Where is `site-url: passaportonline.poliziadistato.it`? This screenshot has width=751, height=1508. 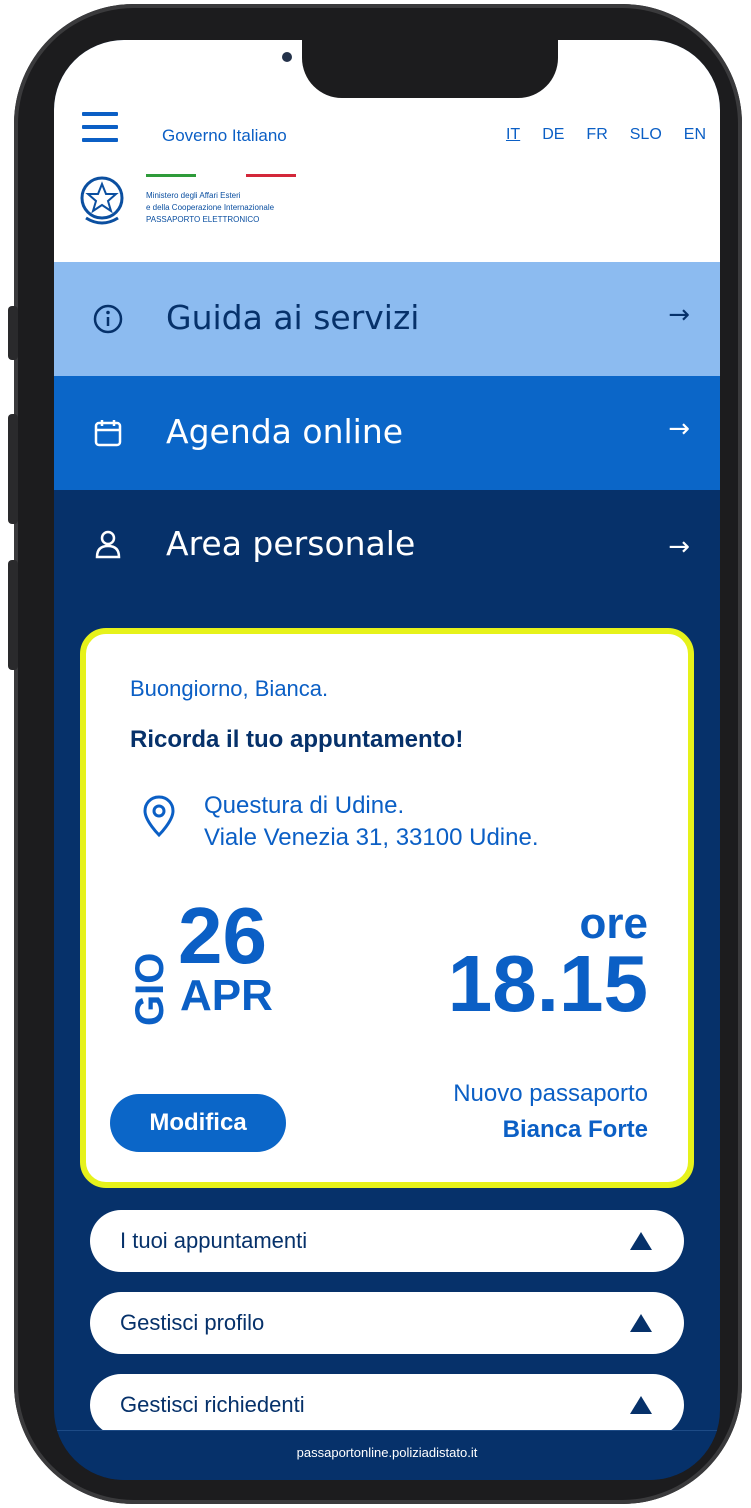
site-url: passaportonline.poliziadistato.it is located at coordinates (387, 1452).